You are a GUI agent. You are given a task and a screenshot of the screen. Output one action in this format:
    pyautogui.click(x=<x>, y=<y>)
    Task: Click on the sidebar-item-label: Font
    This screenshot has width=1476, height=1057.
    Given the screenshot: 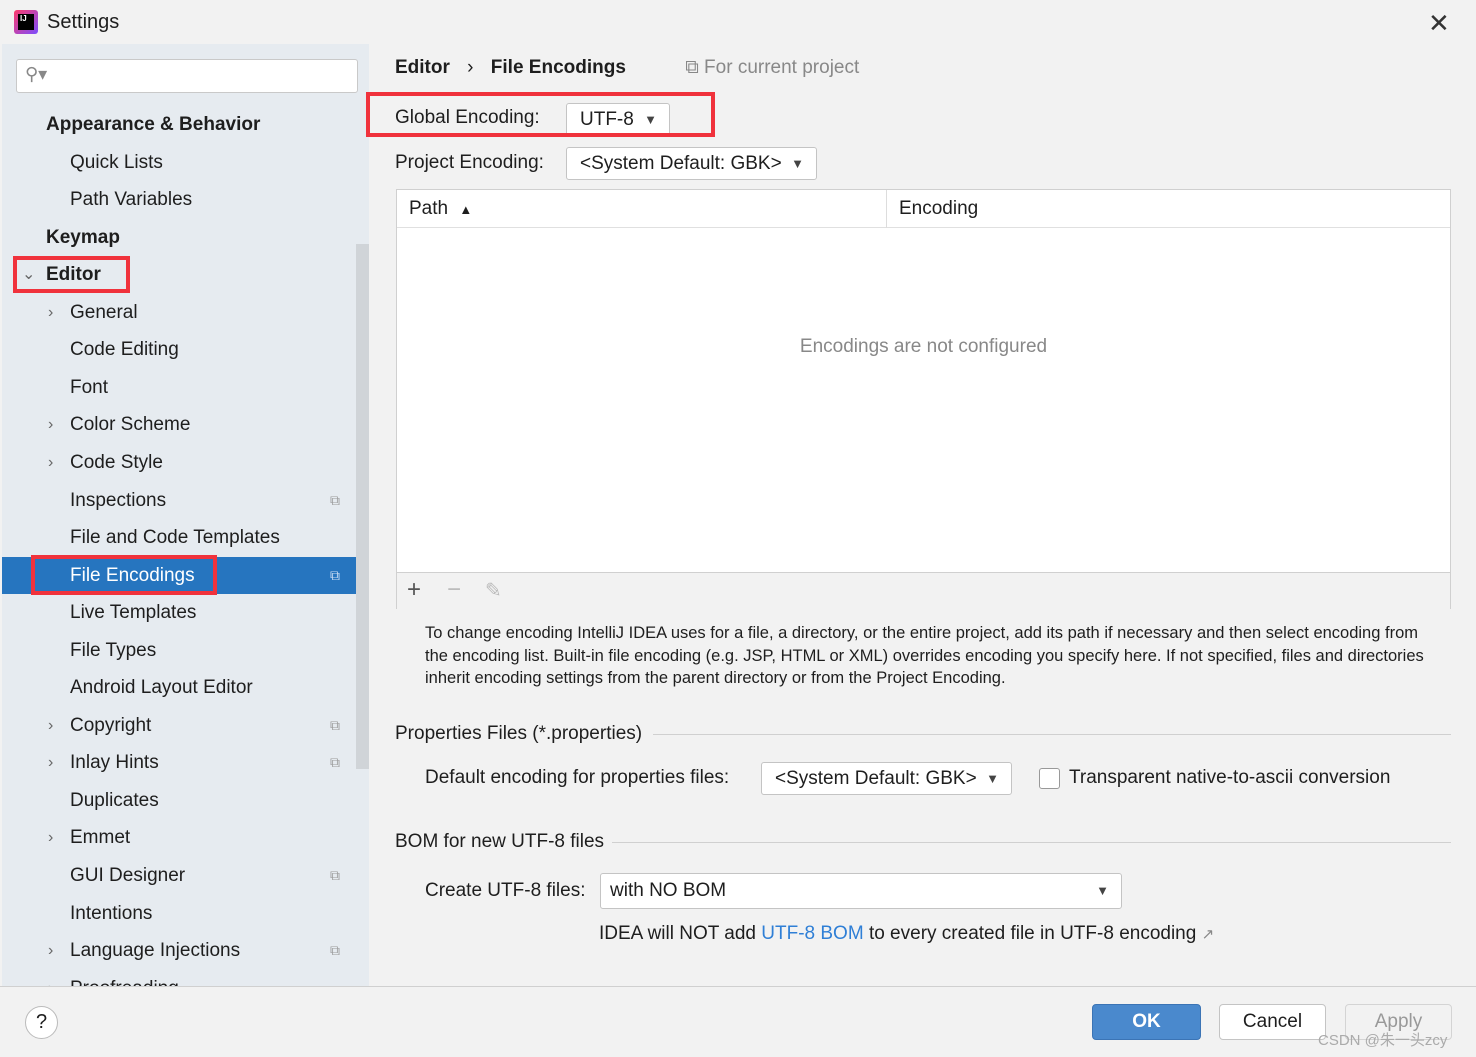 What is the action you would take?
    pyautogui.click(x=89, y=387)
    